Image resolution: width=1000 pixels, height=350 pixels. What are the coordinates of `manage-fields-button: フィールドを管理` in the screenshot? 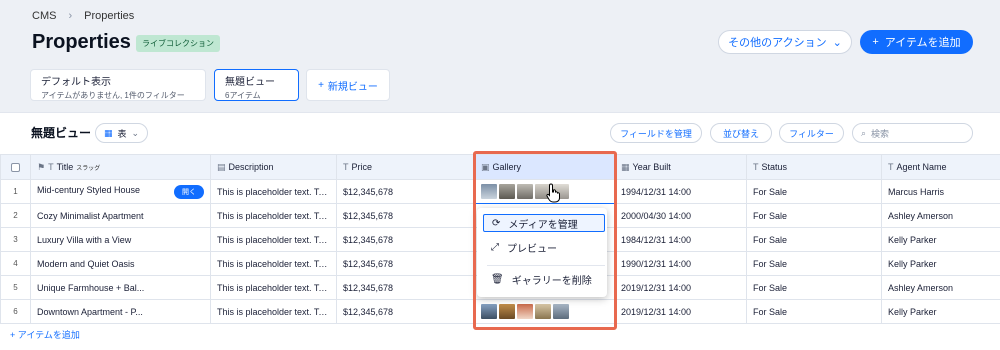 It's located at (656, 133).